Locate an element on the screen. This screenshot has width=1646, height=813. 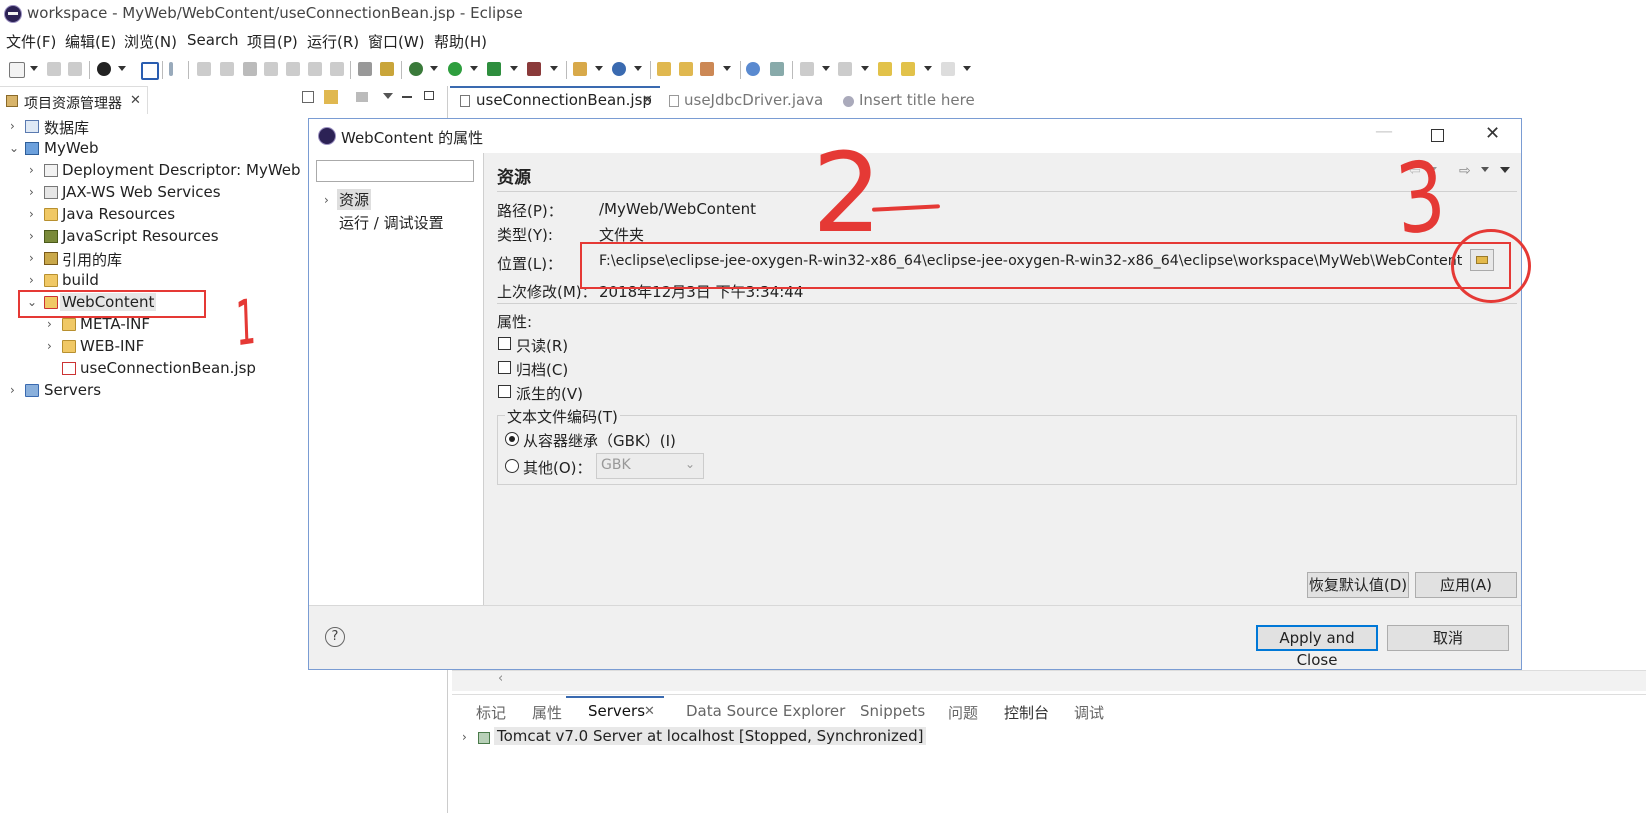
link-with-editor-icon is located at coordinates (331, 97).